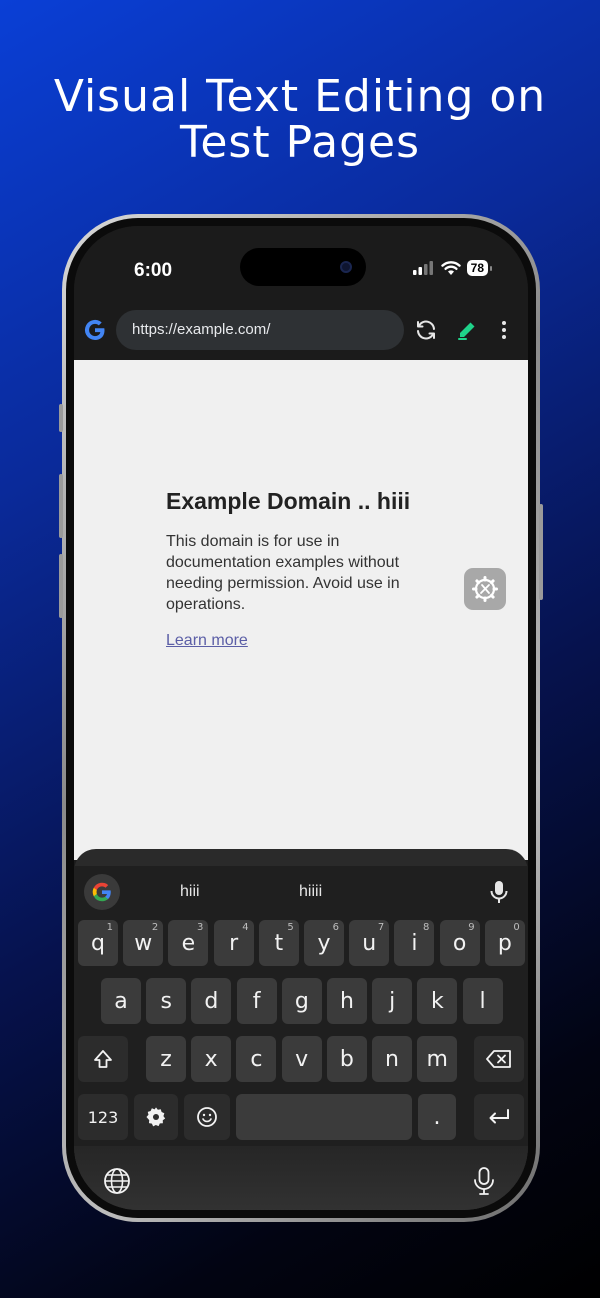  Describe the element at coordinates (335, 927) in the screenshot. I see `key-hint: 6` at that location.